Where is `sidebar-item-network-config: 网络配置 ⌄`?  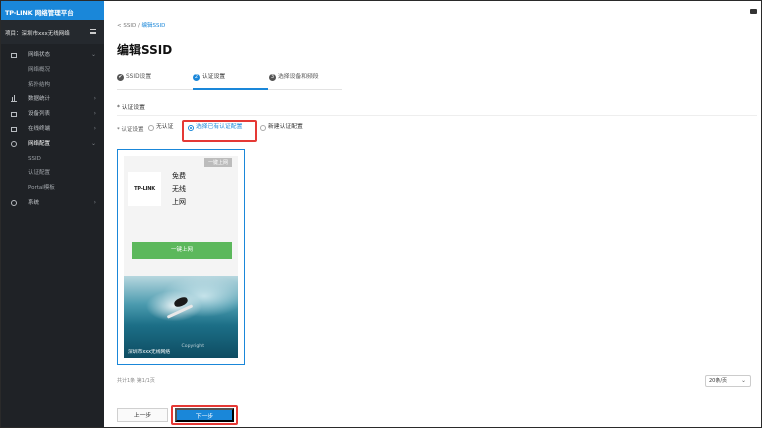
sidebar-item-network-config: 网络配置 ⌄ is located at coordinates (52, 144).